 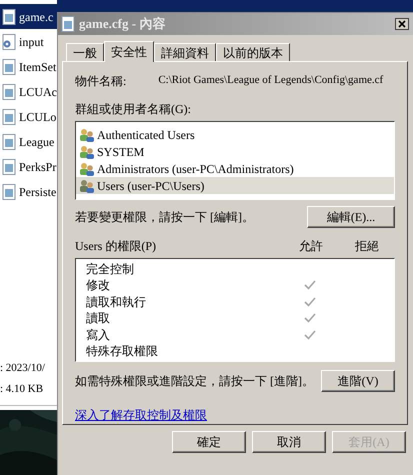 What do you see at coordinates (22, 389) in the screenshot?
I see `detail-text: : 4.10 KB` at bounding box center [22, 389].